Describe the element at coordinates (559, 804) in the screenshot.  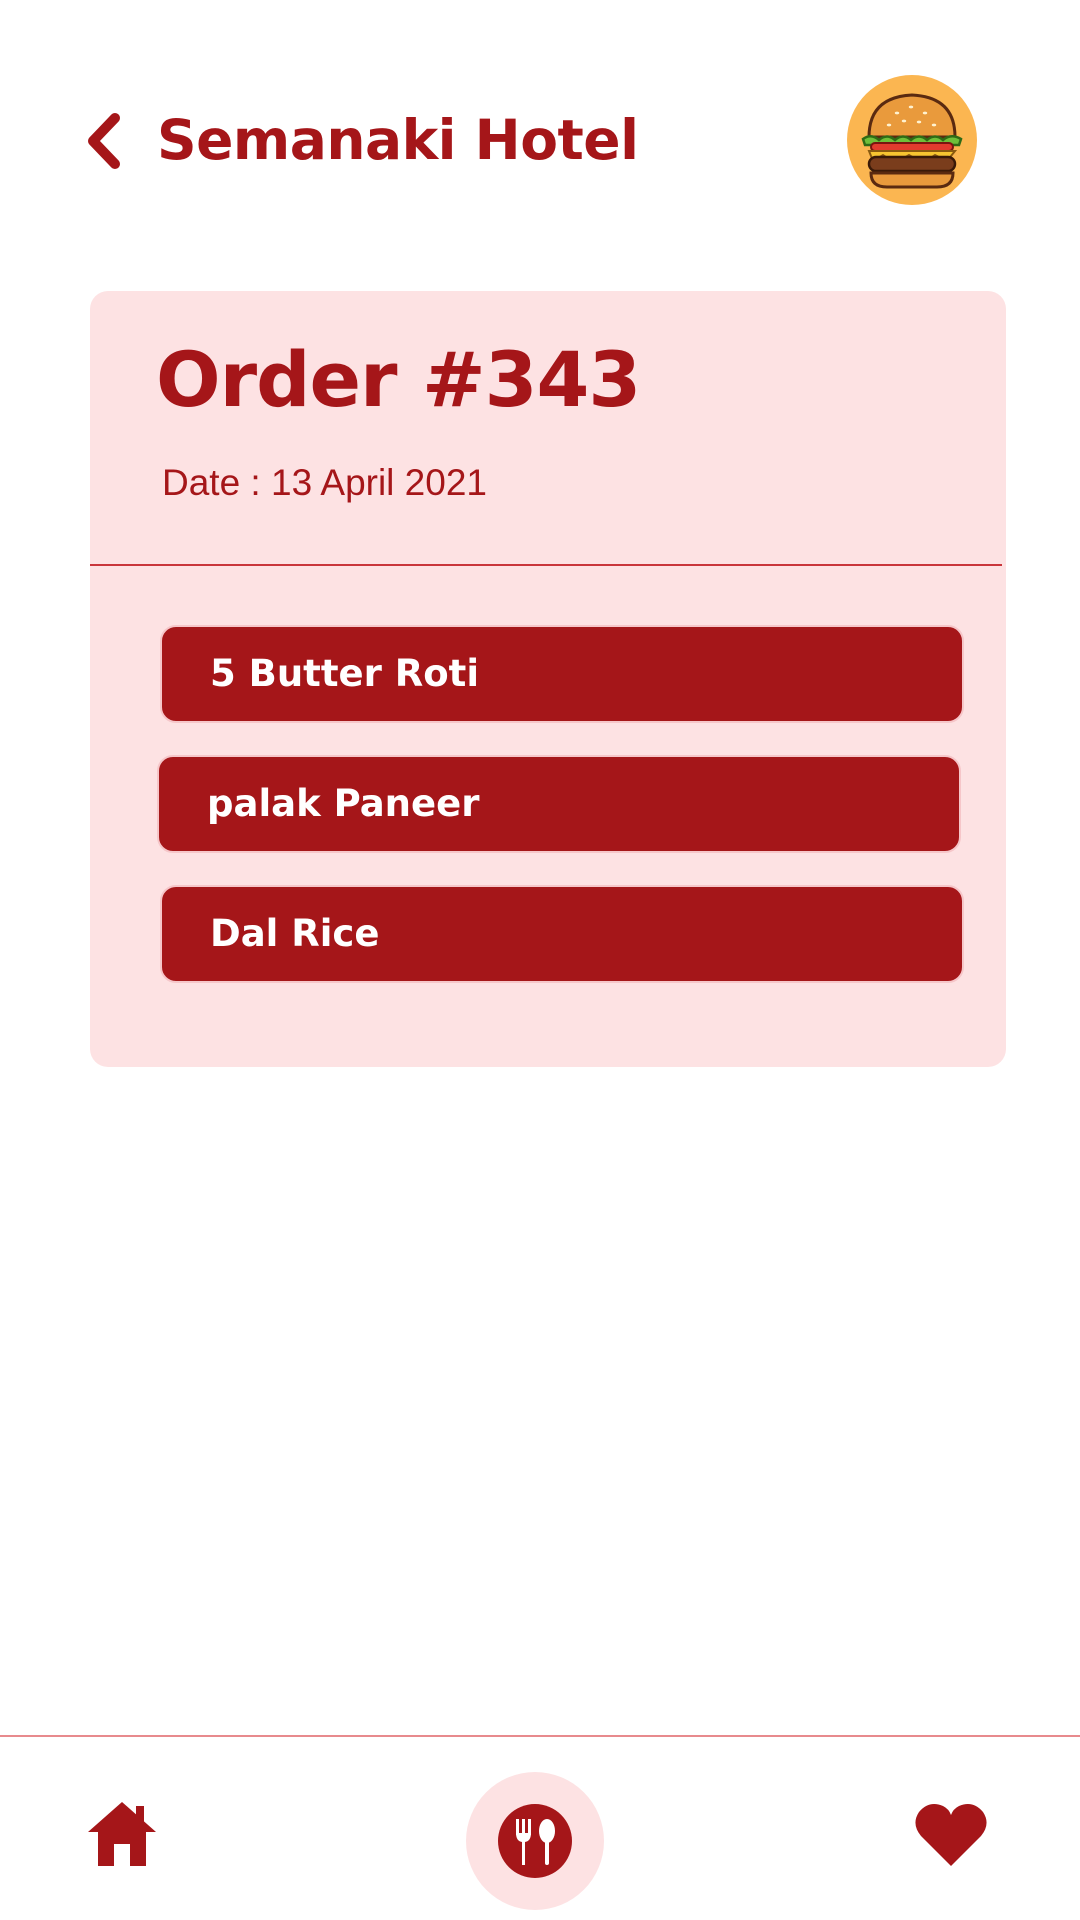
I see `order-item-palak-paneer: palak Paneer` at that location.